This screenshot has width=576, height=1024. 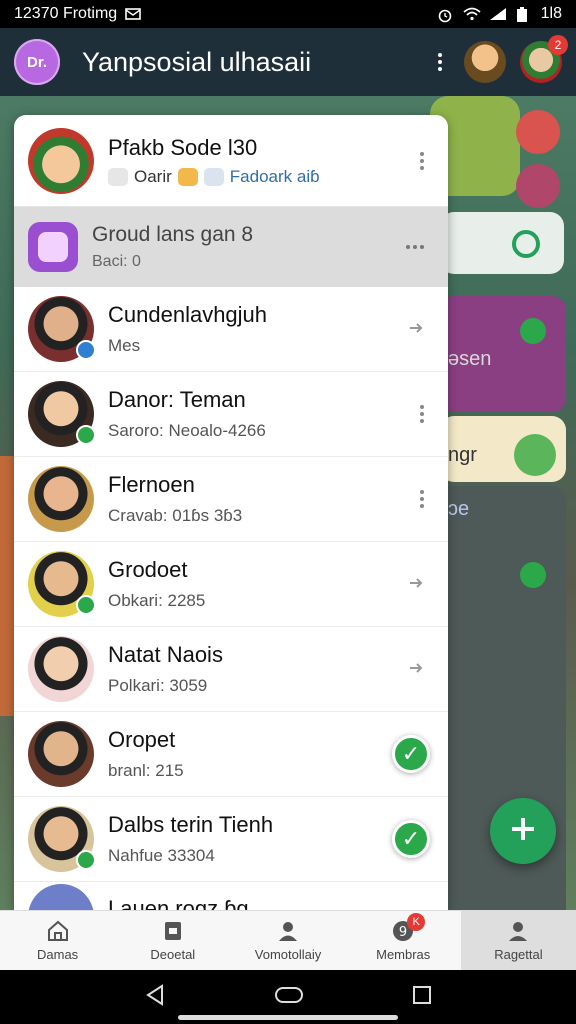 What do you see at coordinates (161, 855) in the screenshot?
I see `contact-sub: Nahfue 33304` at bounding box center [161, 855].